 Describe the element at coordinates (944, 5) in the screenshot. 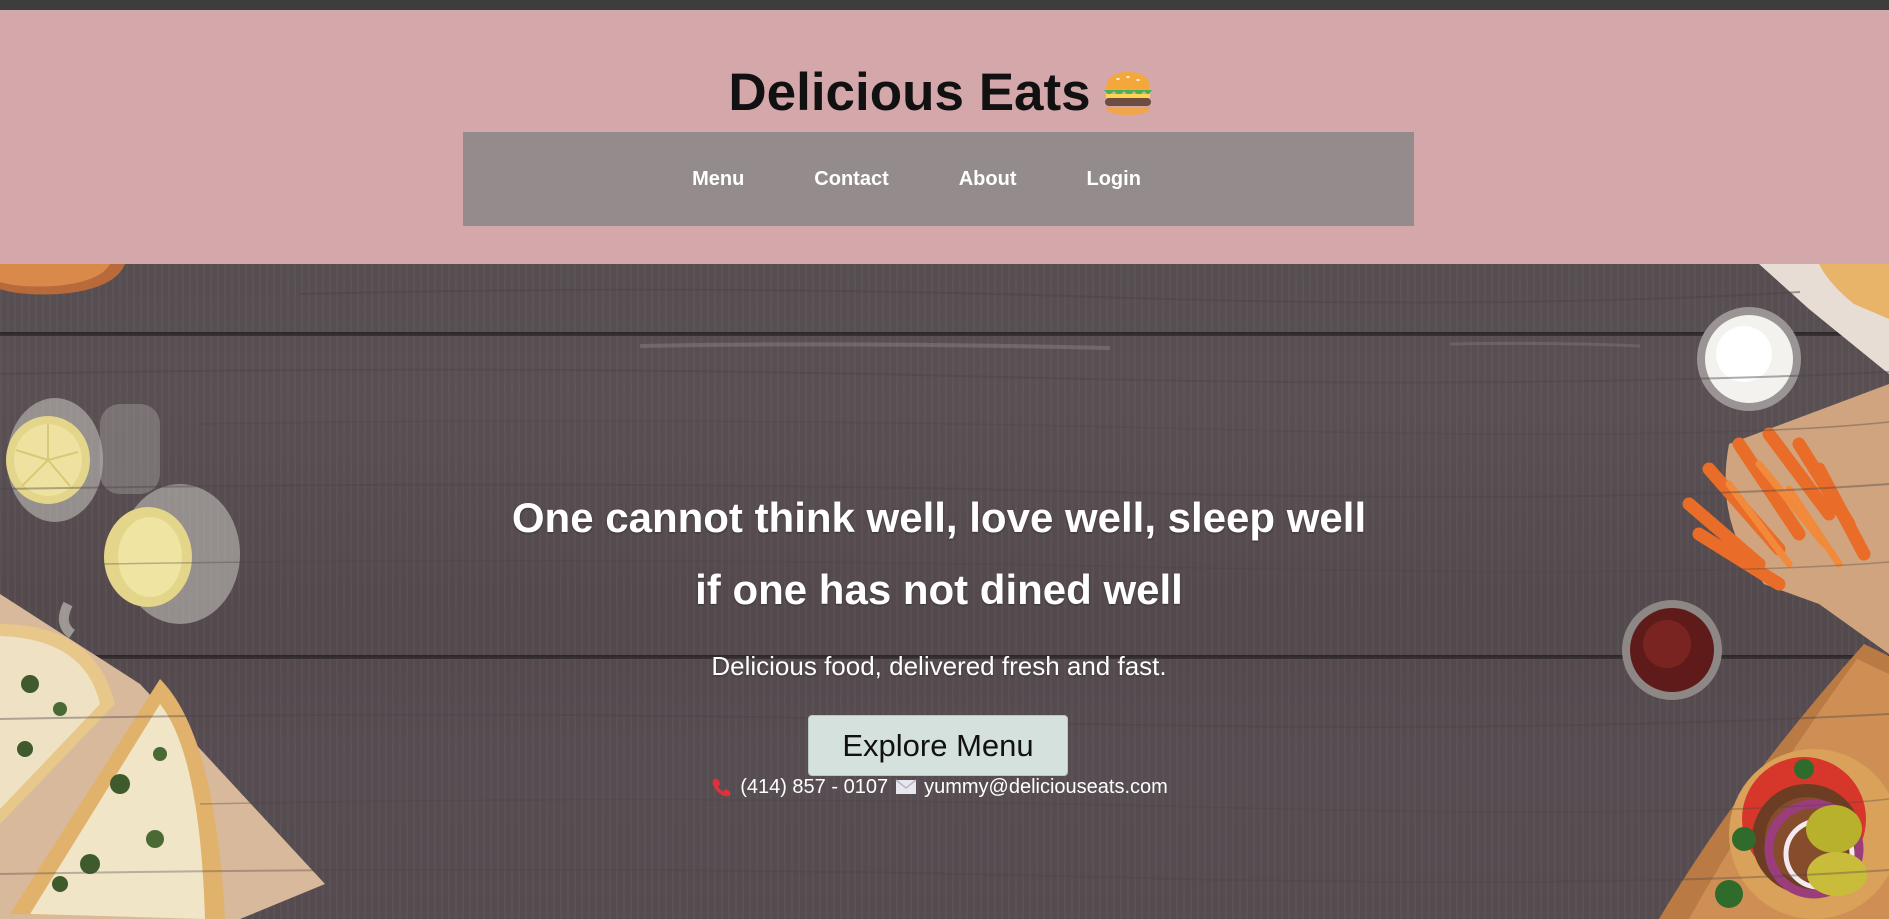

I see `top-strip` at that location.